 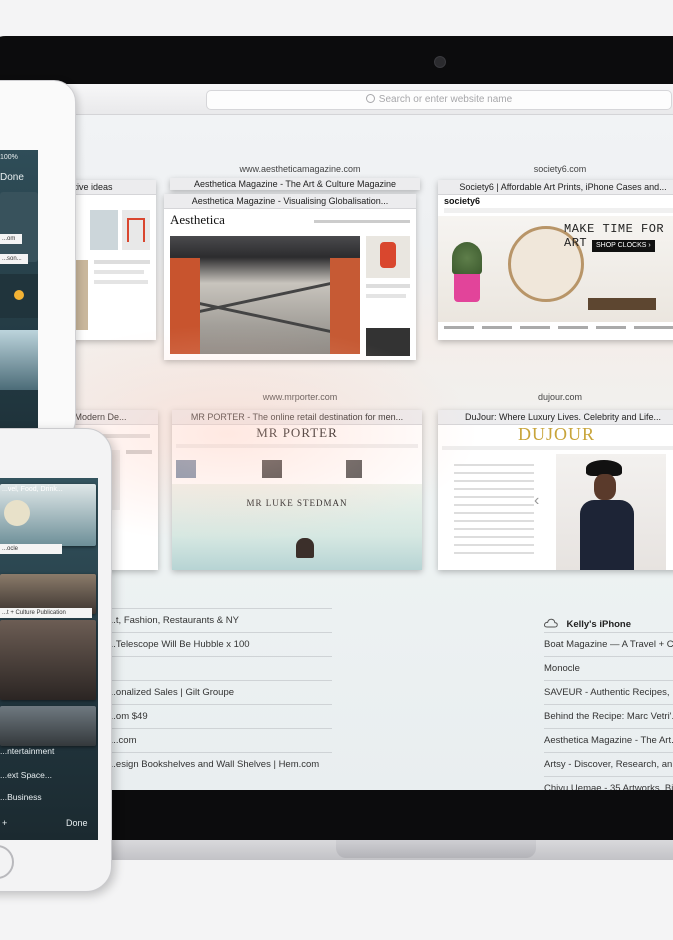 What do you see at coordinates (220, 741) in the screenshot?
I see `list-item: ....com` at bounding box center [220, 741].